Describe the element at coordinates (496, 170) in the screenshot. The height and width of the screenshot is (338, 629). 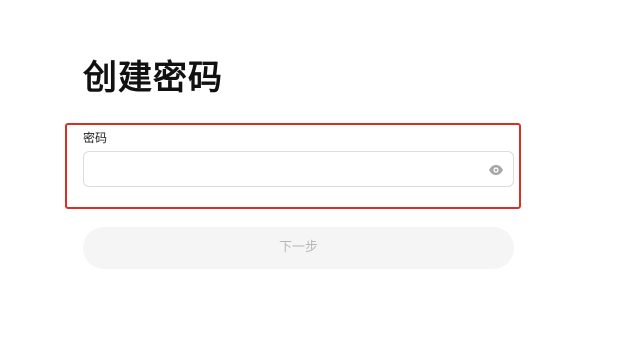
I see `eye-icon` at that location.